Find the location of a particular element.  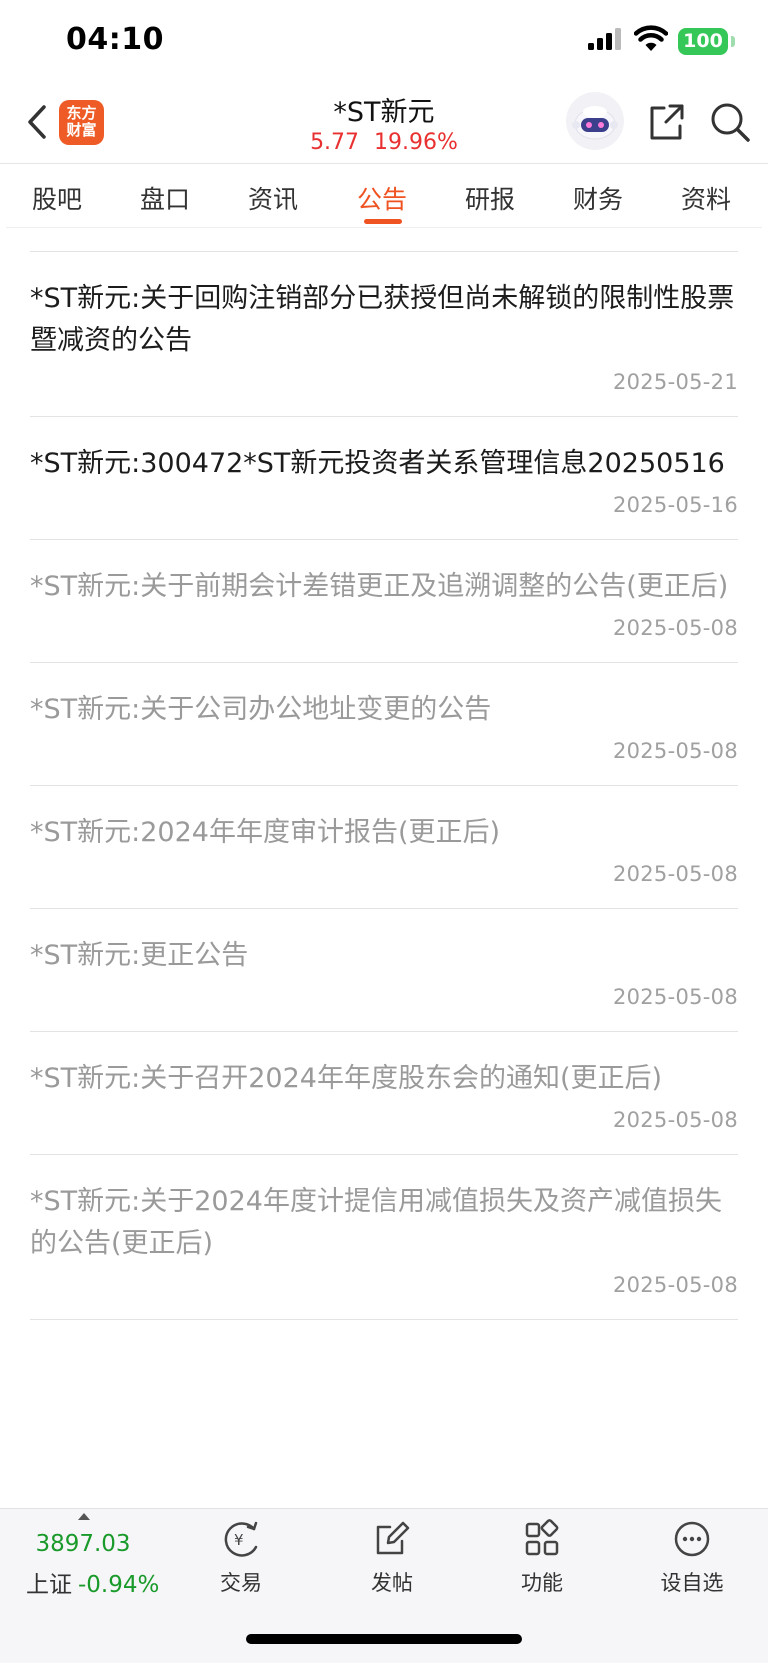

trade-button: ¥ 交易 is located at coordinates (241, 1562).